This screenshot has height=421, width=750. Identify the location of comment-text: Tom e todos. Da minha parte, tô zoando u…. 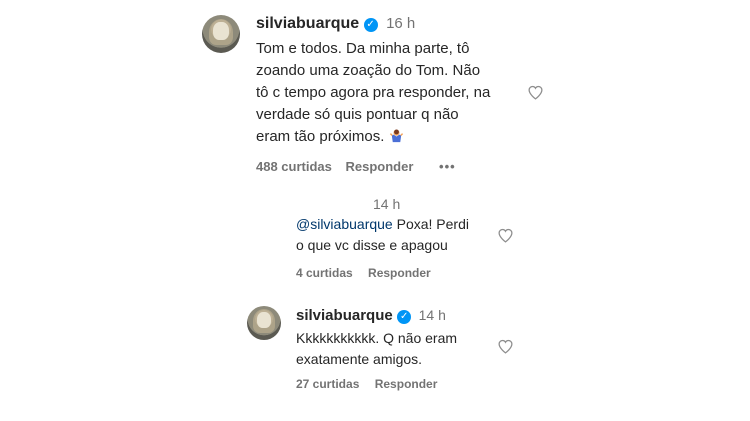
(391, 93).